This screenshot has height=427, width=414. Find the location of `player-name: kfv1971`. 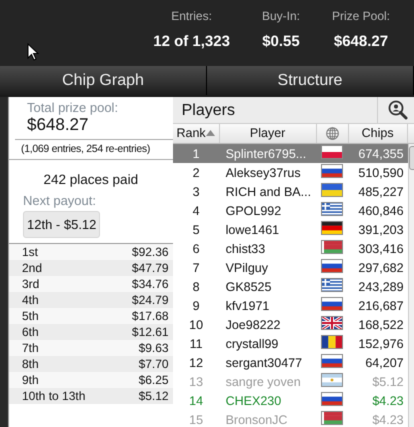

player-name: kfv1971 is located at coordinates (247, 305).